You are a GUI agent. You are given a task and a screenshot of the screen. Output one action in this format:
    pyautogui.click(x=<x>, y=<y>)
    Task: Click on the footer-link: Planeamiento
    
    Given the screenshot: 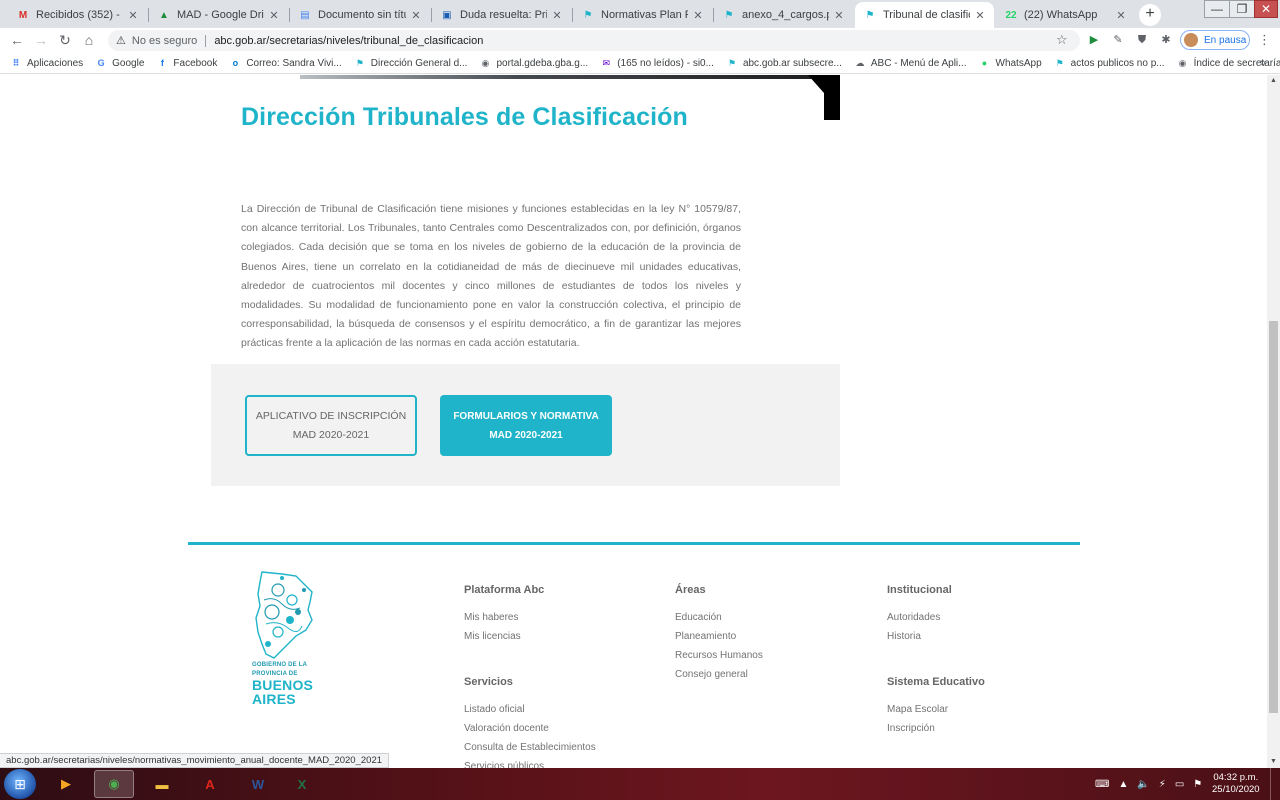 What is the action you would take?
    pyautogui.click(x=719, y=636)
    